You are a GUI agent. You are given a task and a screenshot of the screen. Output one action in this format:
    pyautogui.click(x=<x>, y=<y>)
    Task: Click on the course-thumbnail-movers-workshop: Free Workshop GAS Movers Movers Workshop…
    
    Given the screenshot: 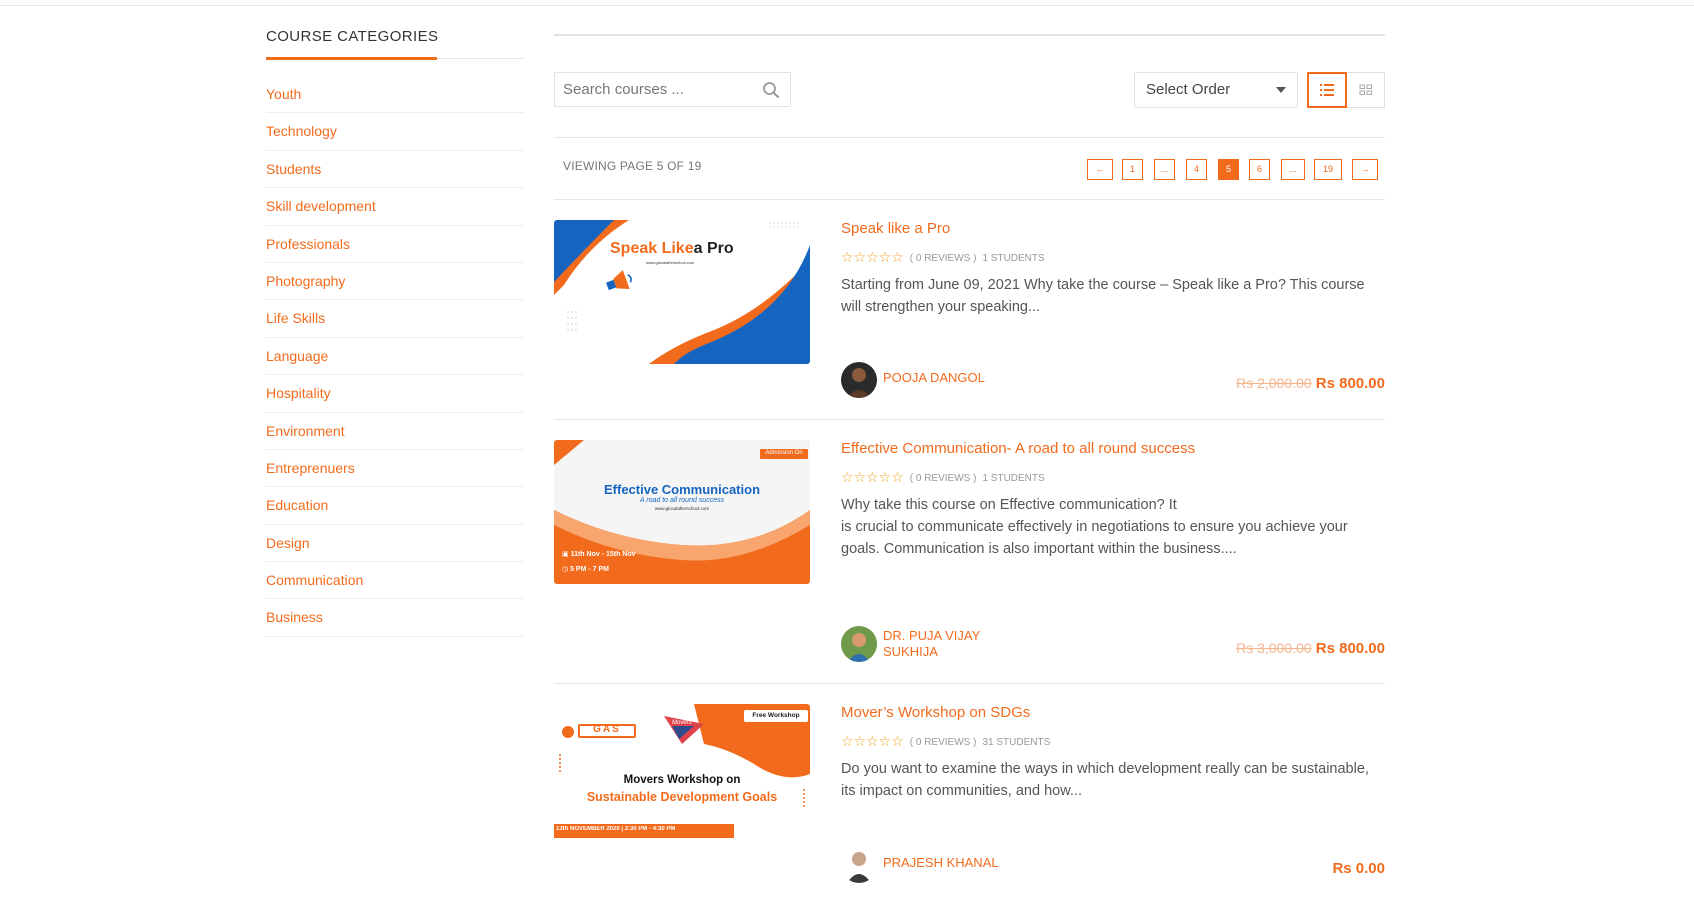 What is the action you would take?
    pyautogui.click(x=682, y=776)
    